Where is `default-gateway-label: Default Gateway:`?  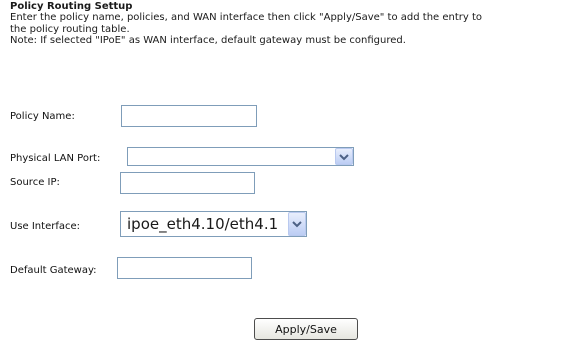
default-gateway-label: Default Gateway: is located at coordinates (53, 270).